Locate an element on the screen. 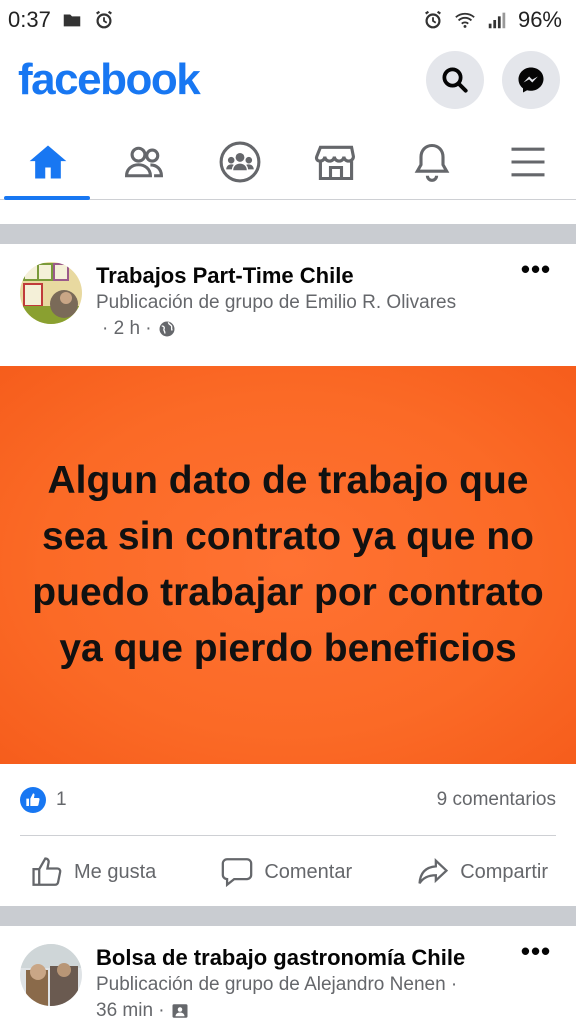 The image size is (576, 1024). messenger-icon is located at coordinates (531, 80).